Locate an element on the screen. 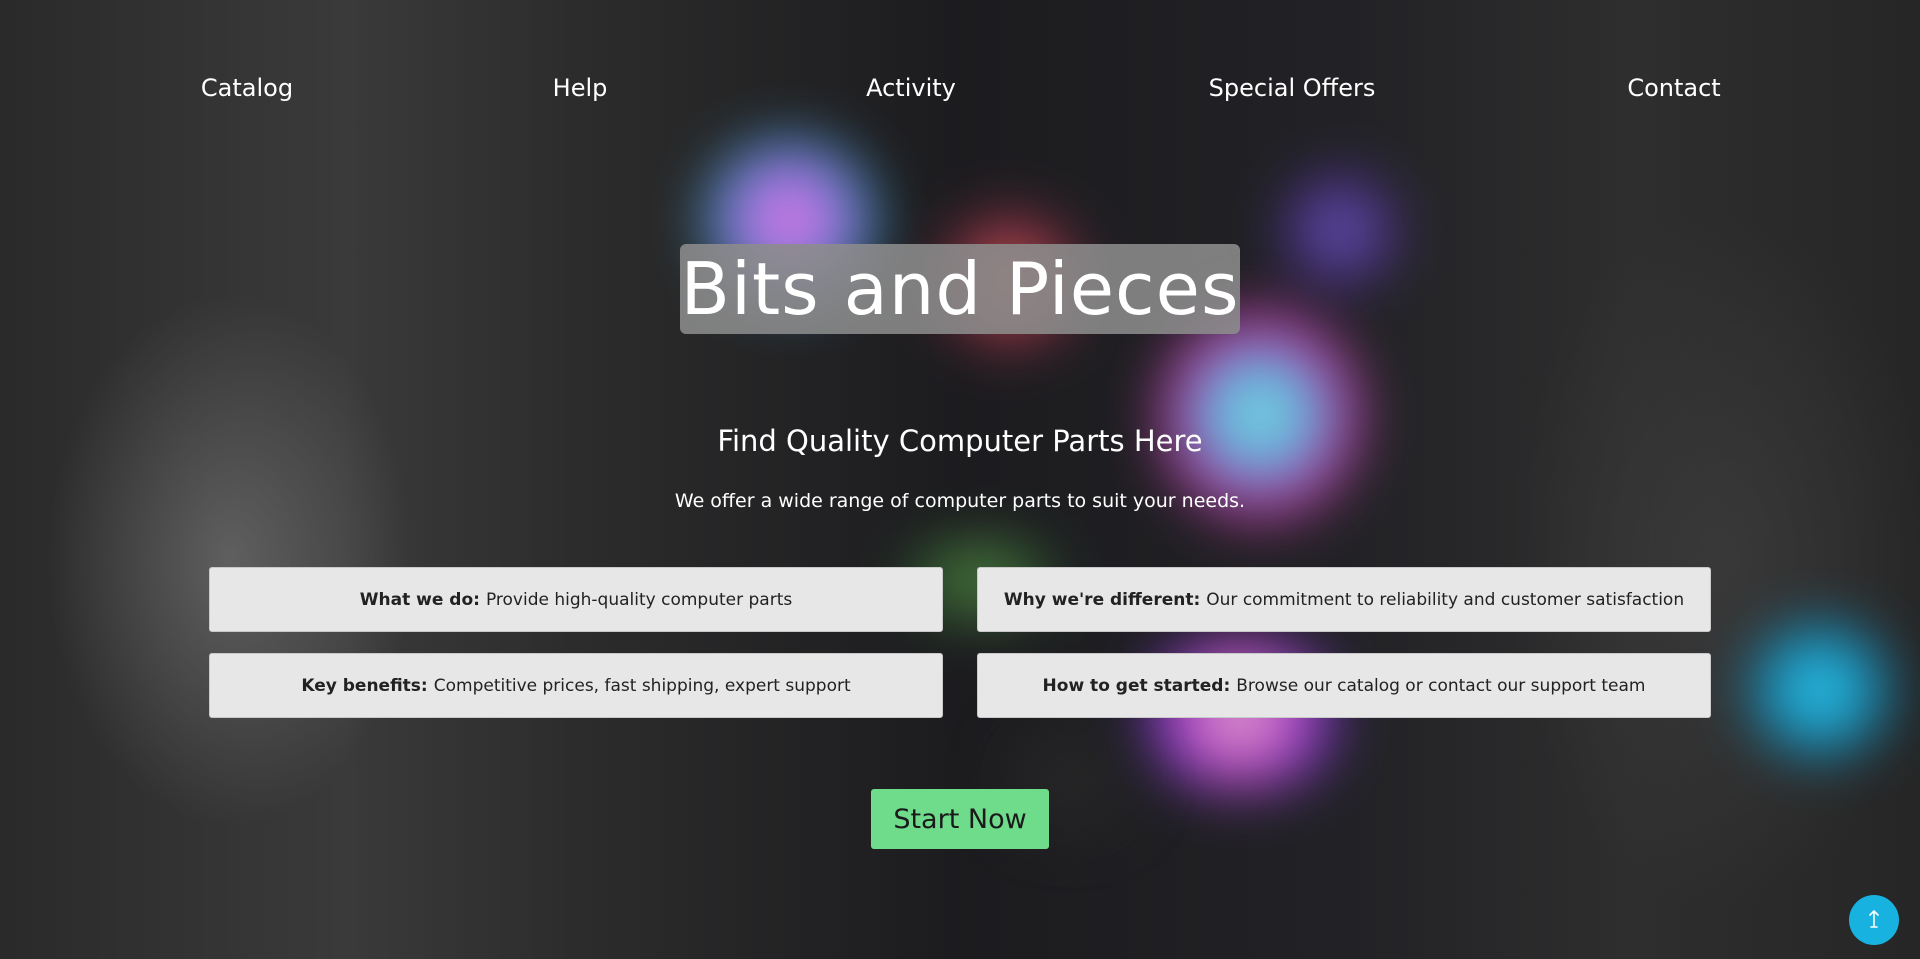 This screenshot has width=1920, height=959. nav-link-special-offers: Special Offers is located at coordinates (1292, 88).